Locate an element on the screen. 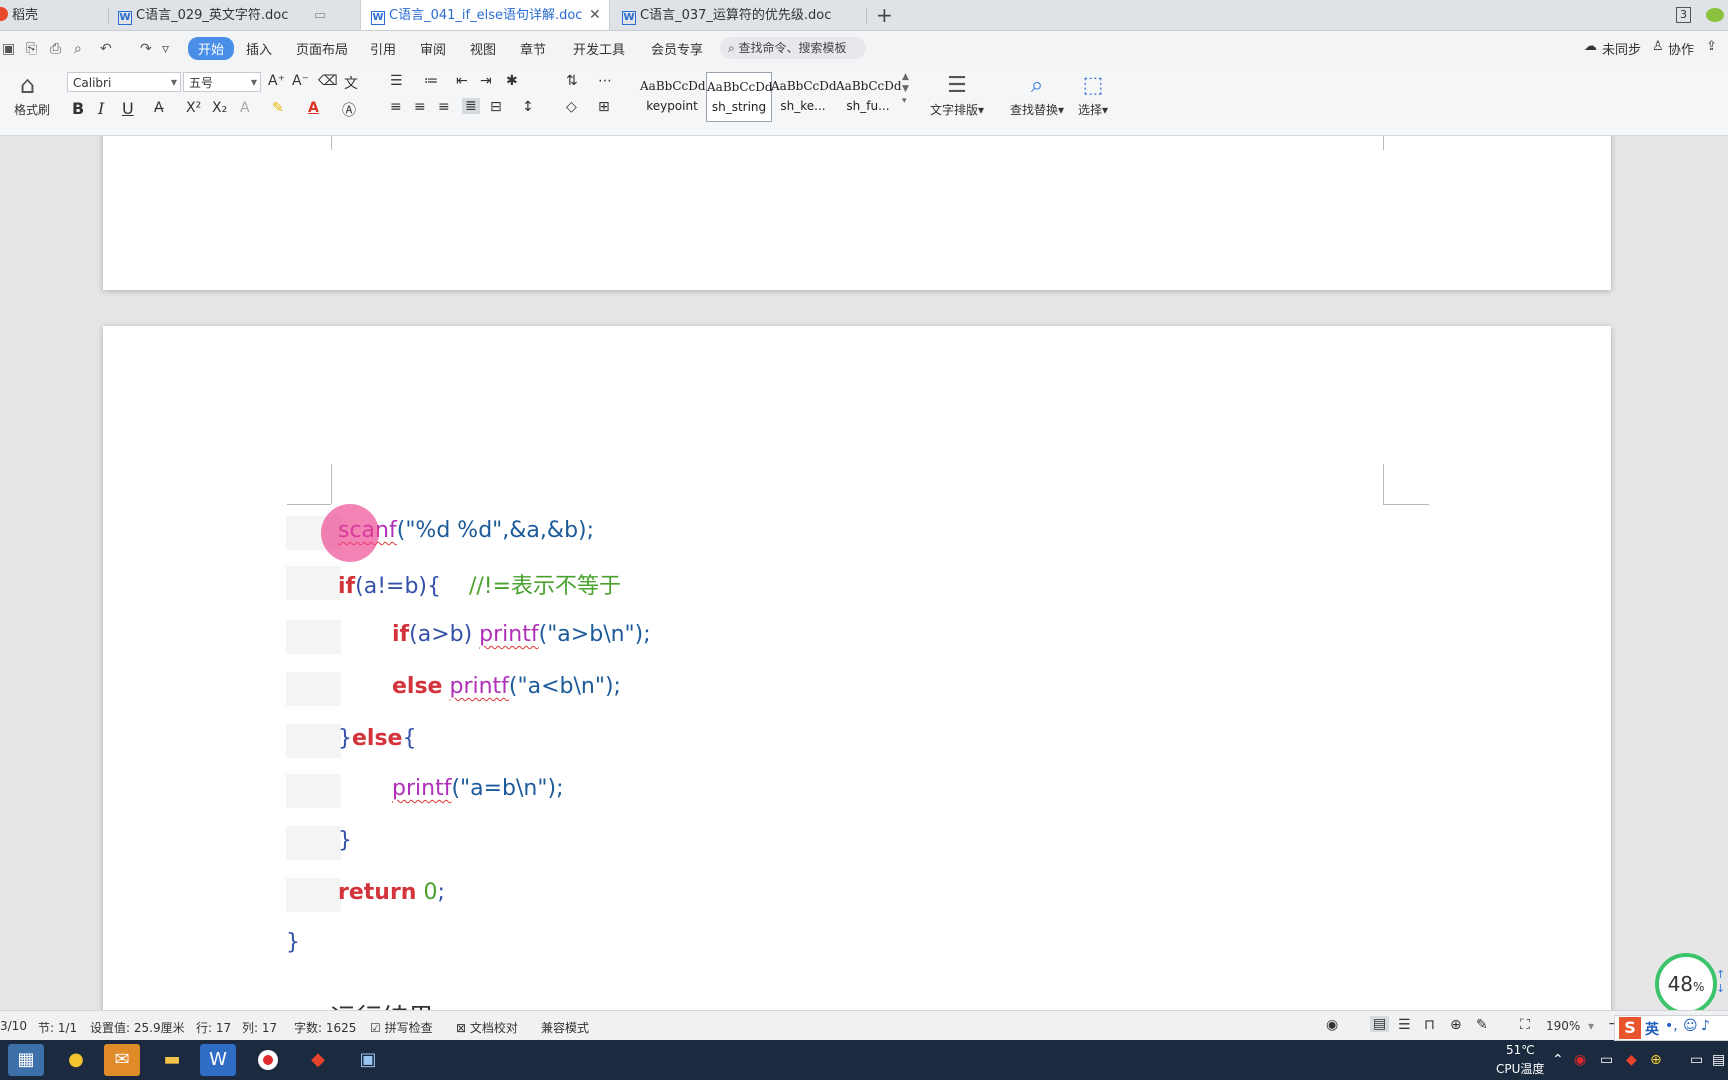 The width and height of the screenshot is (1728, 1080). subscript-icon: X₂ is located at coordinates (219, 108).